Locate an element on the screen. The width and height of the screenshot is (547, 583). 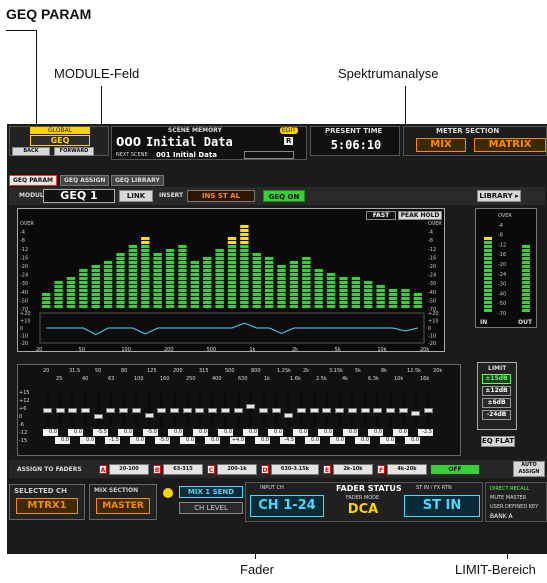
fast-button: FAST is located at coordinates (381, 215).